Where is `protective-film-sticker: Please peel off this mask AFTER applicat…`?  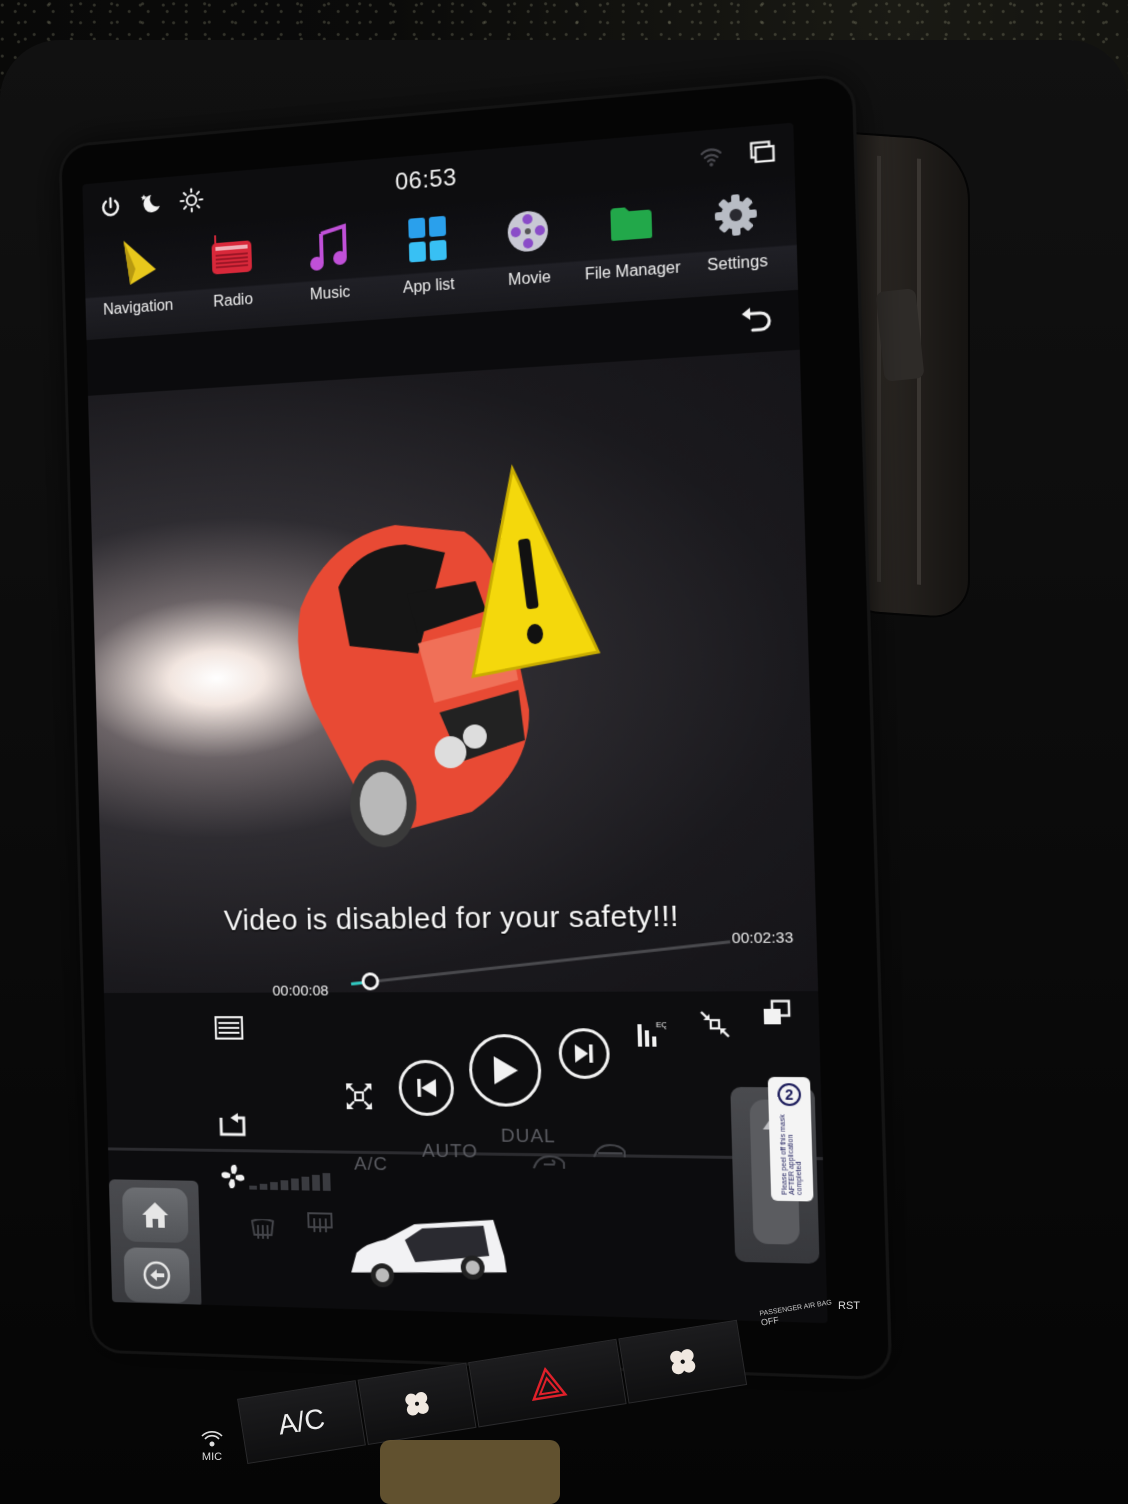
protective-film-sticker: Please peel off this mask AFTER applicat… is located at coordinates (790, 1139).